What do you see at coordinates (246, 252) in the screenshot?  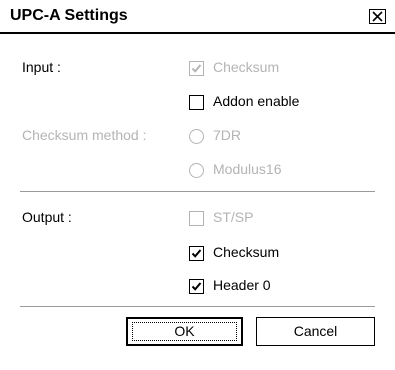 I see `output-checksum-label: Checksum` at bounding box center [246, 252].